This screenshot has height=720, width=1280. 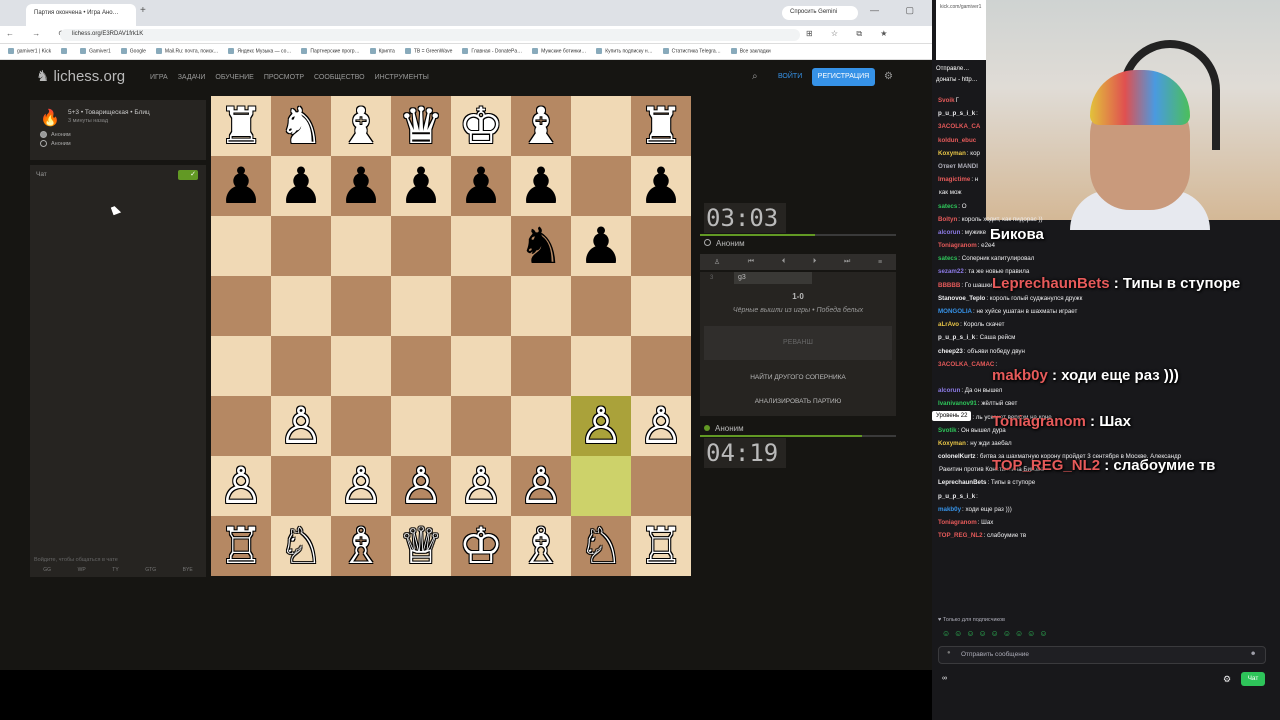 I want to click on nav-item-5: ИНСТРУМЕНТЫ, so click(x=402, y=77).